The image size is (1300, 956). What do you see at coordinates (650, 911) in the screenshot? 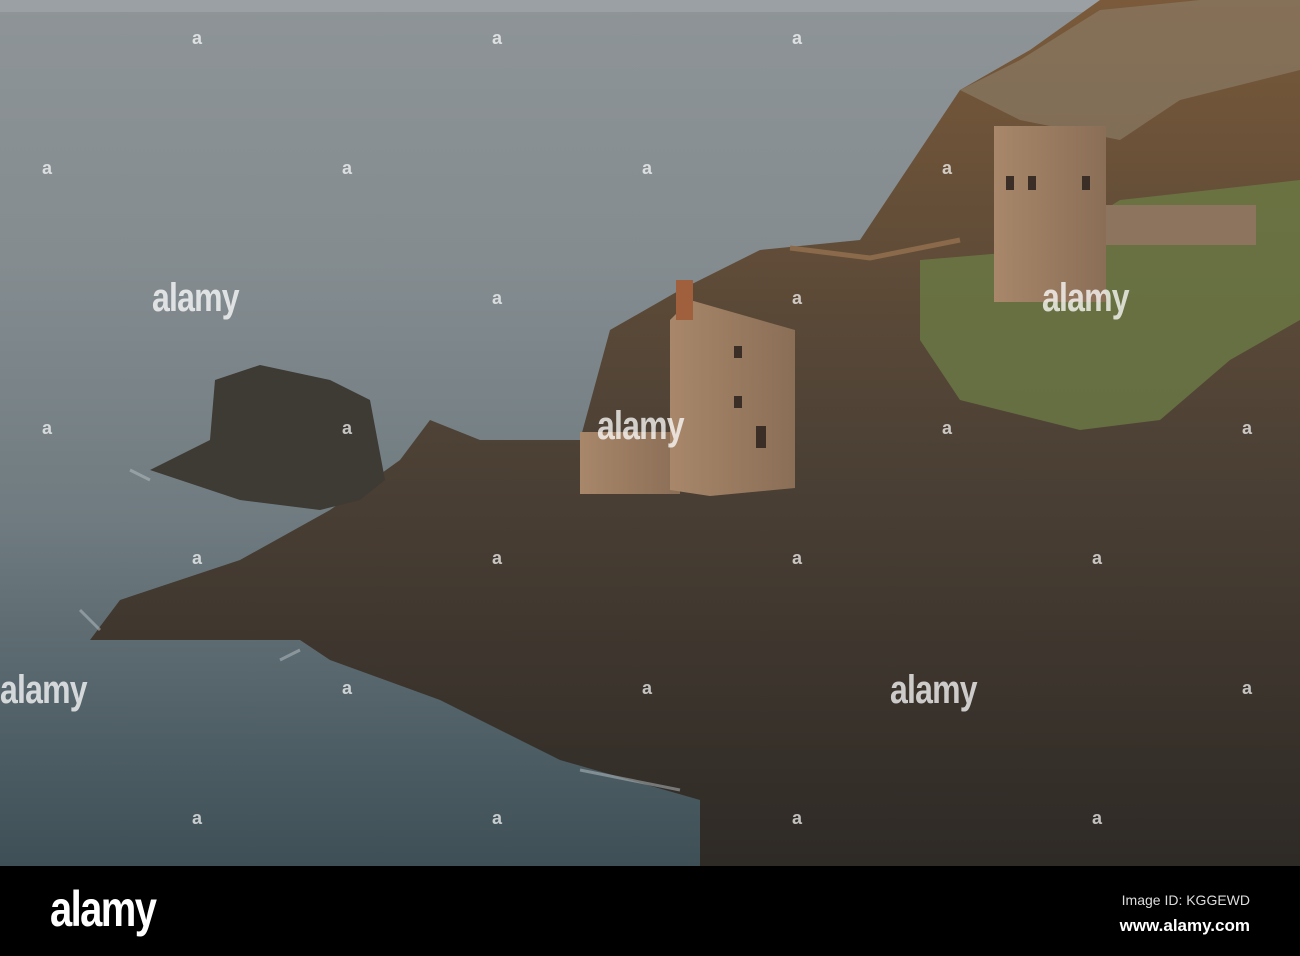
I see `footer-bar: alamy Image ID: KGGEWD www.alamy.com` at bounding box center [650, 911].